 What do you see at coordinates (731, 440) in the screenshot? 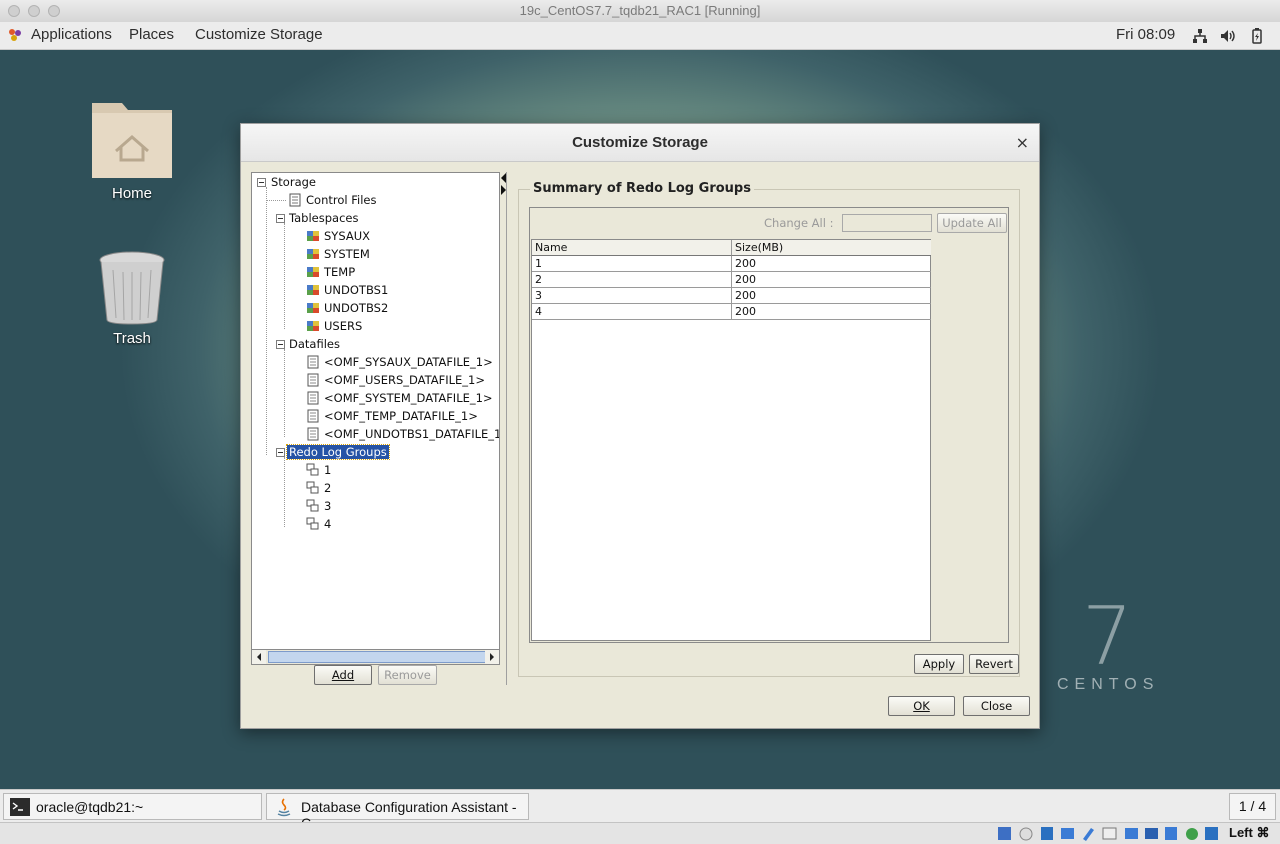
I see `redo-log-table: Name Size(MB) 1 200 2 200 3 200 4 200` at bounding box center [731, 440].